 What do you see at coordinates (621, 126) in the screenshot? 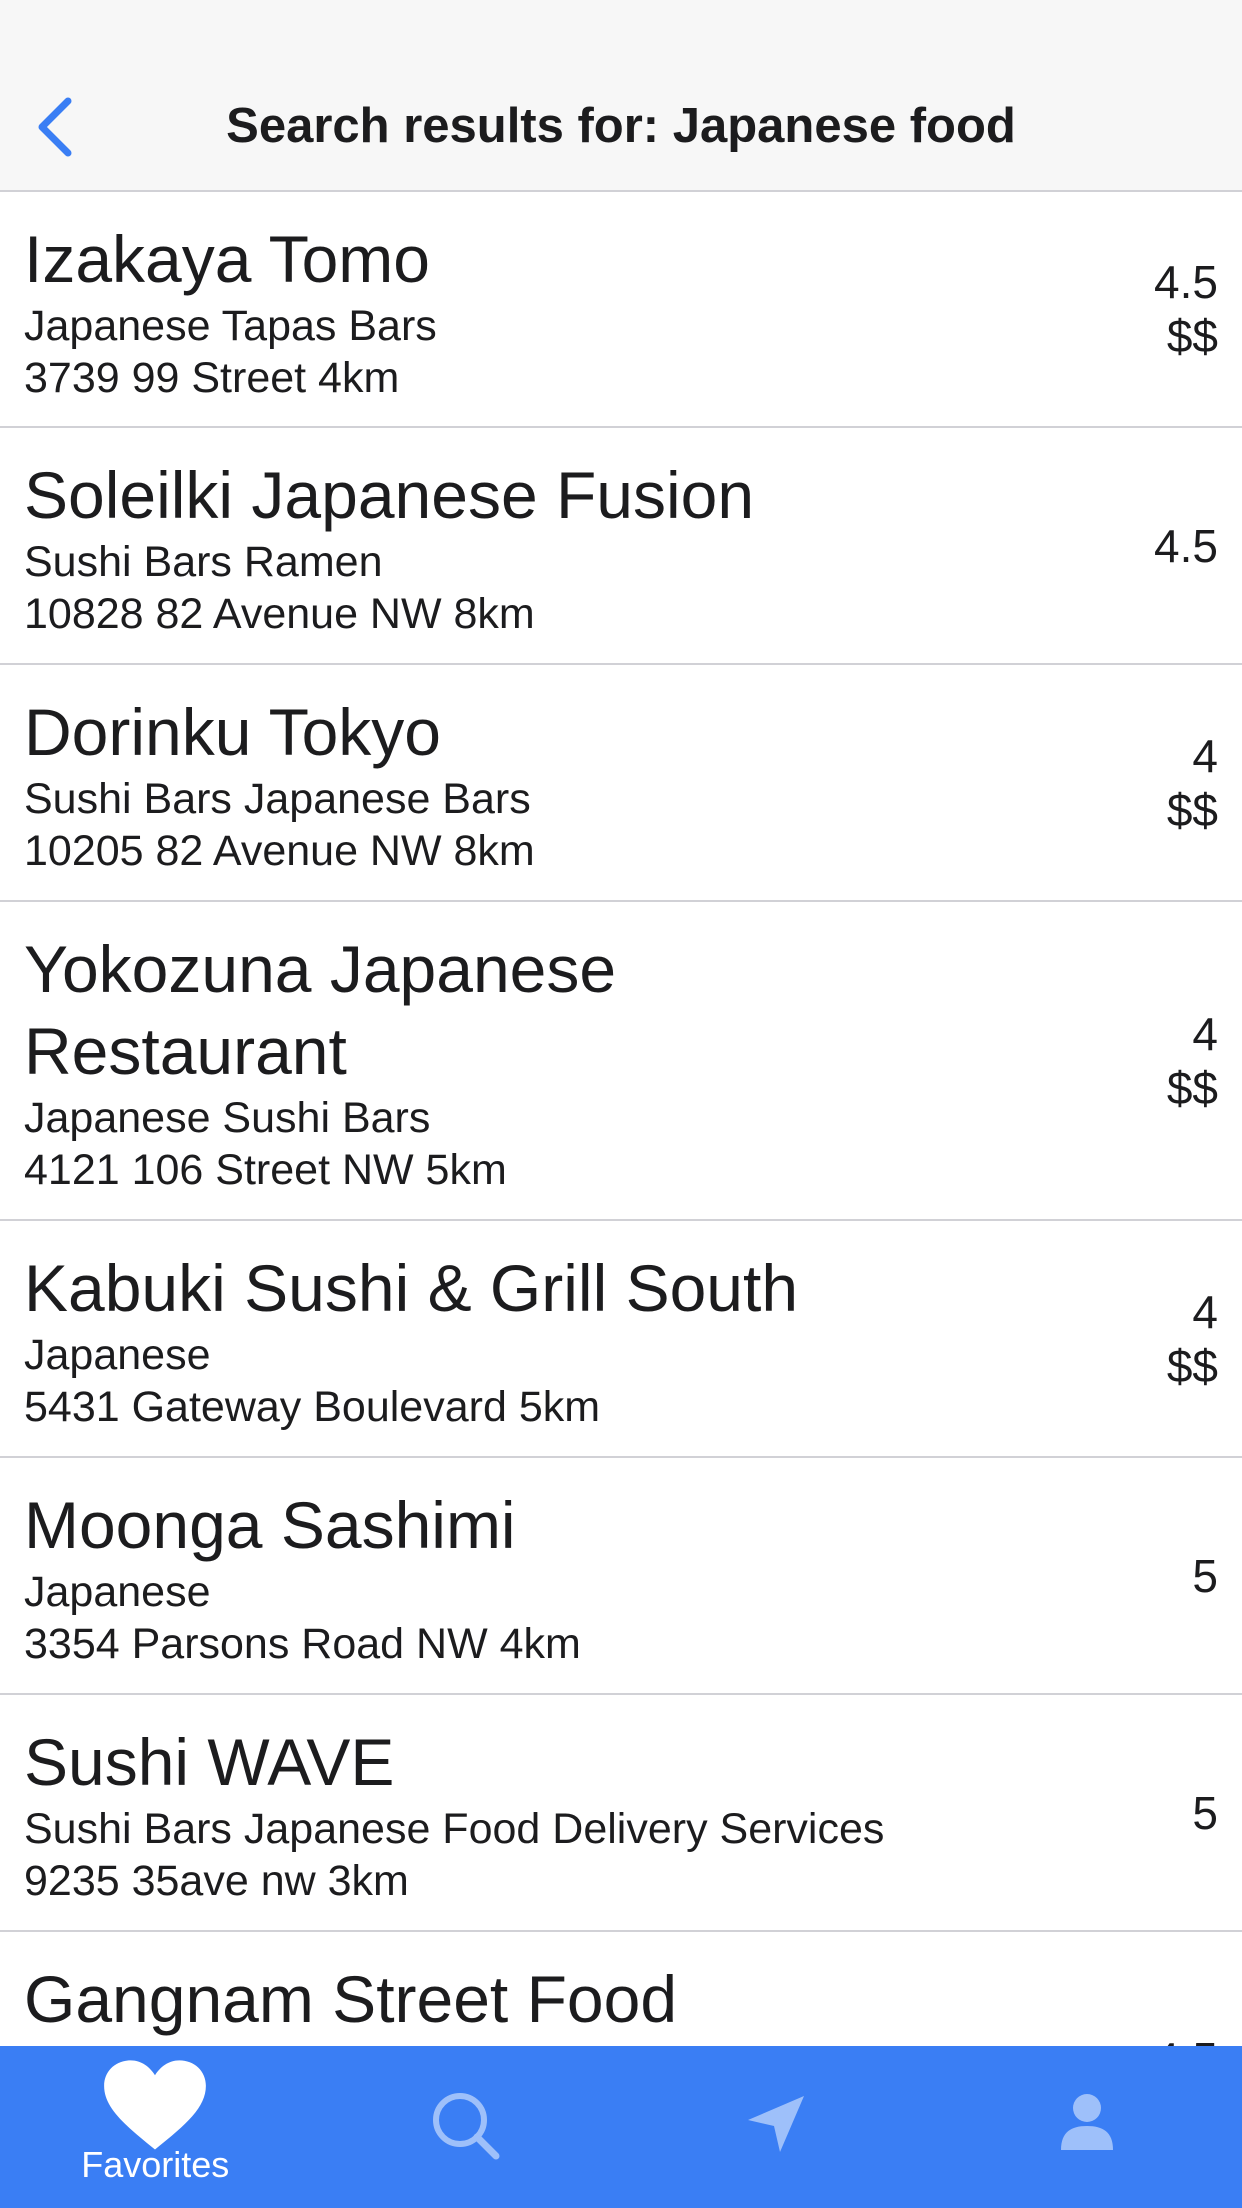
I see `page-title: Search results for: Japanese food` at bounding box center [621, 126].